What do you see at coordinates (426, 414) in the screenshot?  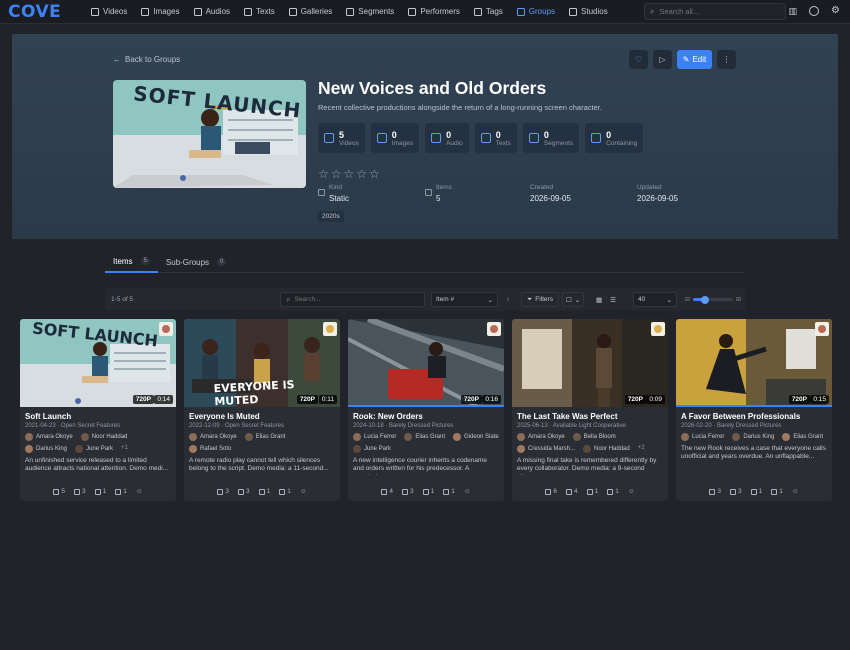 I see `card-title: Rook: New Orders` at bounding box center [426, 414].